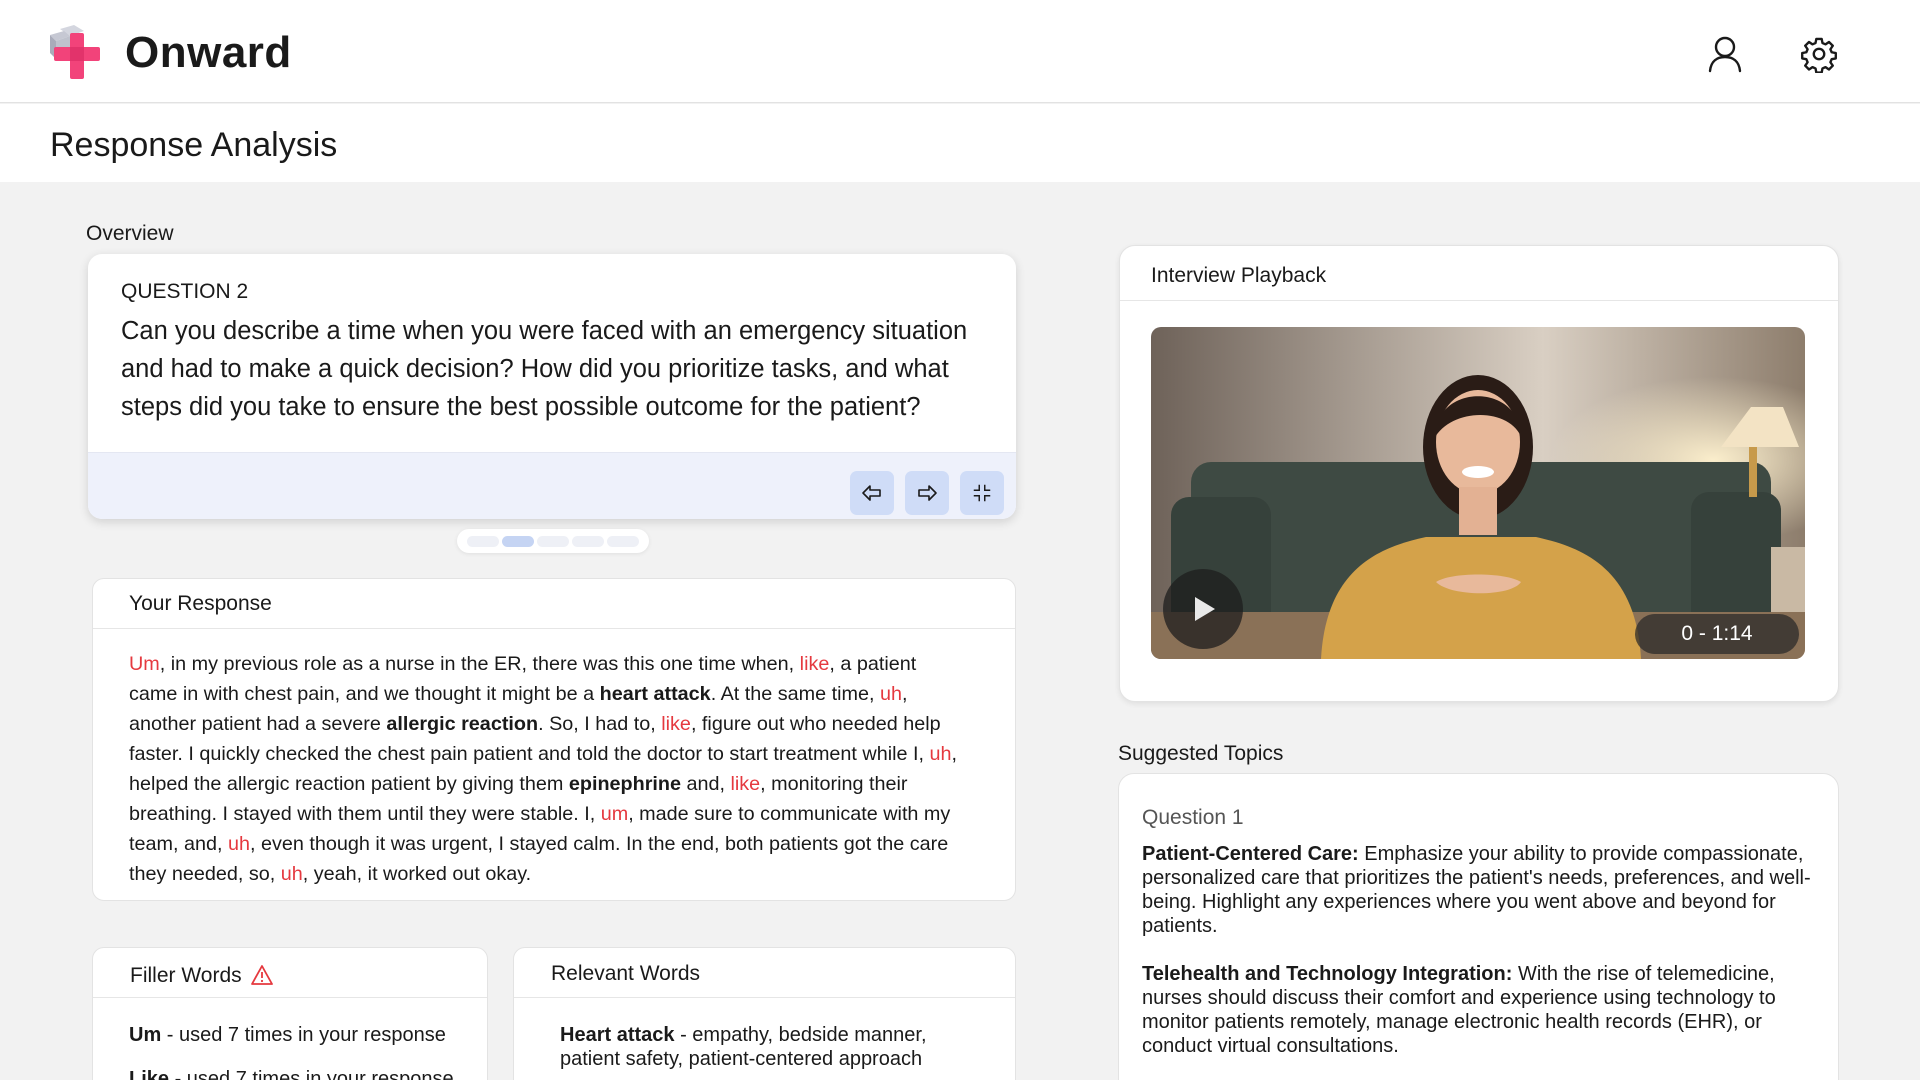 This screenshot has width=1920, height=1080. I want to click on filler-word-term: Um, so click(145, 1035).